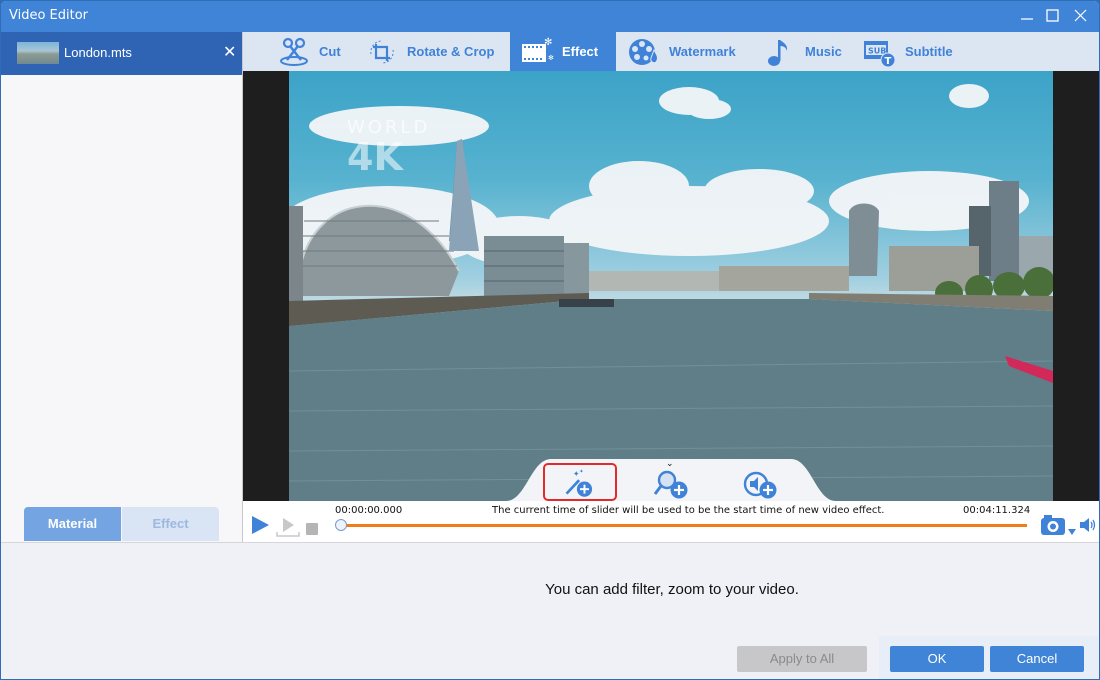  I want to click on snapshot-dropdown-icon, so click(1072, 528).